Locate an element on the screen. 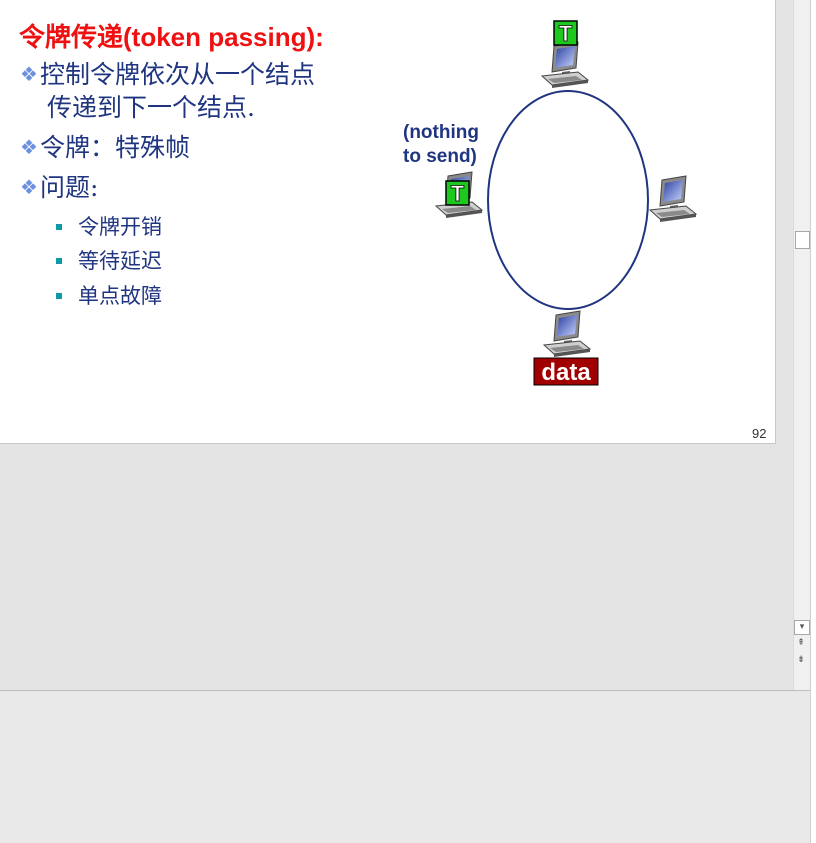 This screenshot has height=843, width=816. token-ring is located at coordinates (568, 200).